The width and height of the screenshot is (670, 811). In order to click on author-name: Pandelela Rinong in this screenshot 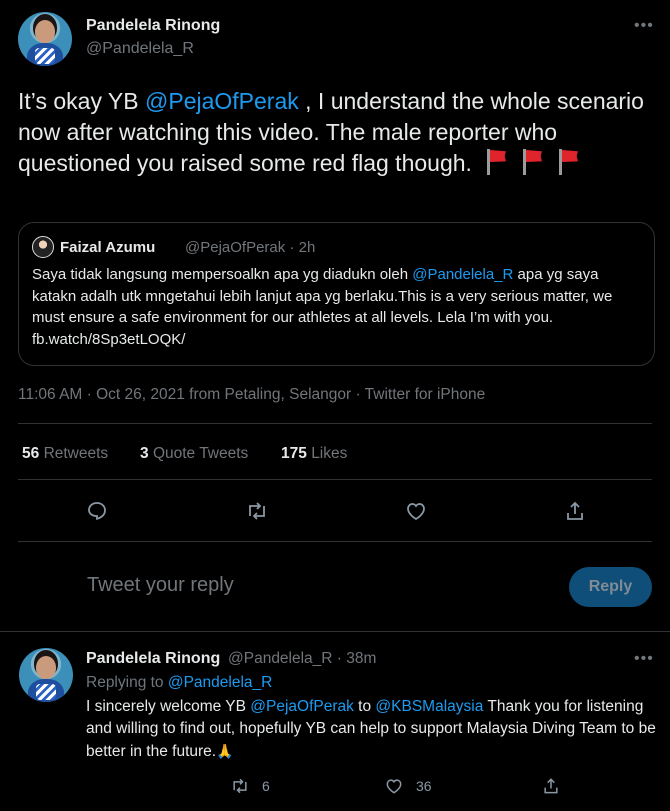, I will do `click(153, 26)`.